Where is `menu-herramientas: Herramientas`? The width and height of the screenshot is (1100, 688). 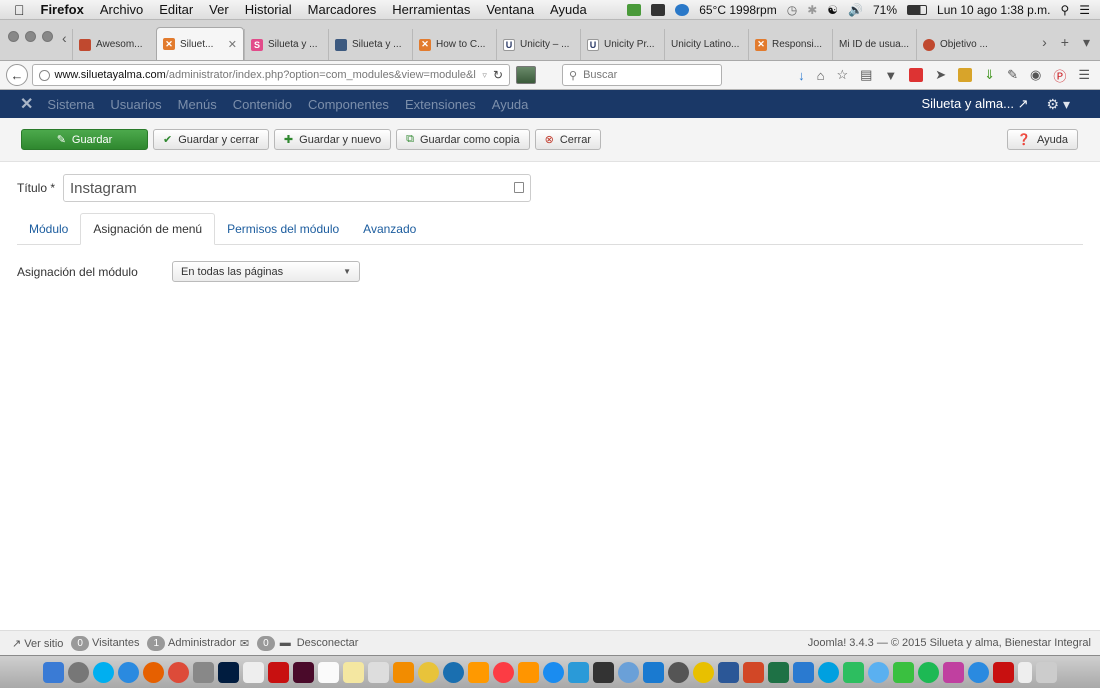
menu-herramientas: Herramientas is located at coordinates (431, 9).